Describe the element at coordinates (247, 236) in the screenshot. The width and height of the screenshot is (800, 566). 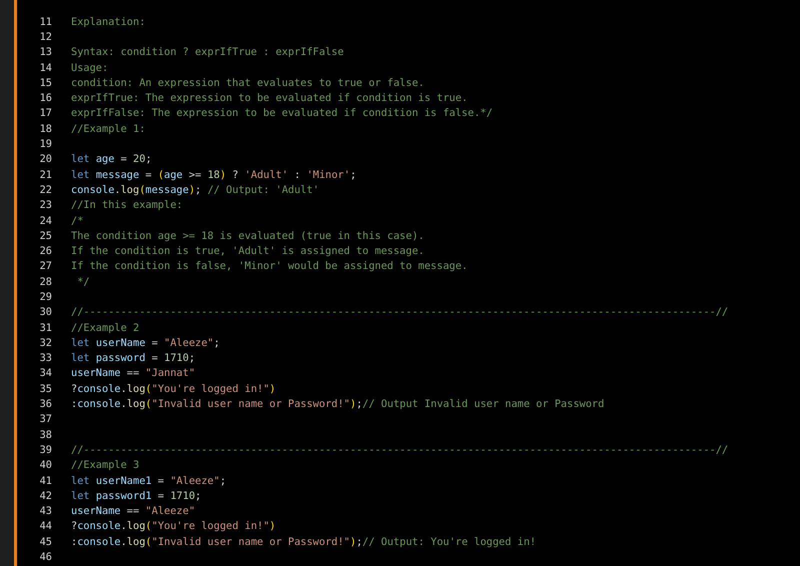
I see `code-line: The condition age >= 18 is evaluated (true in this case).` at that location.